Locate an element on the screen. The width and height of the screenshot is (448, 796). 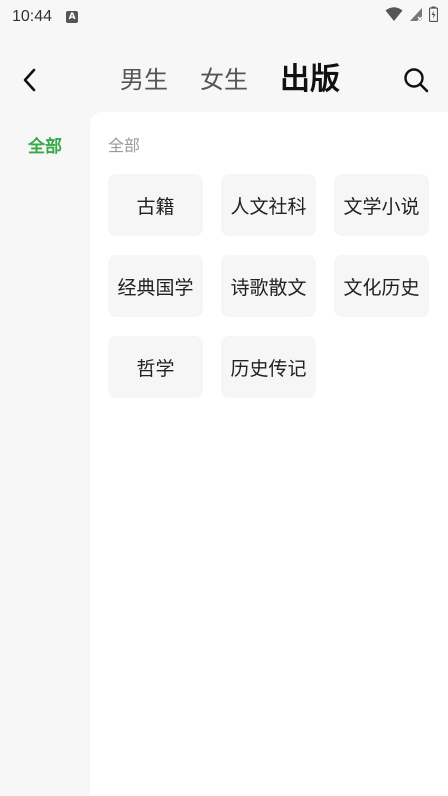
category-chip: 文化历史 is located at coordinates (381, 286).